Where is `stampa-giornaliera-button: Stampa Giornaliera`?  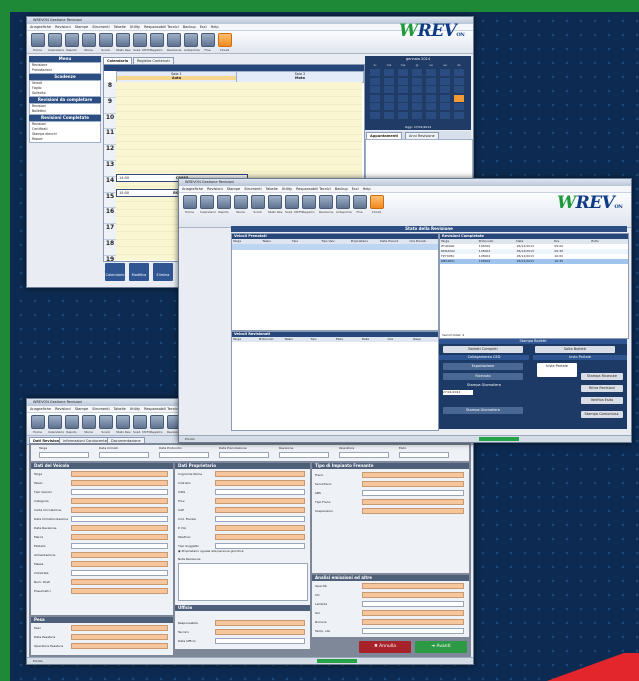
stampa-giornaliera-button: Stampa Giornaliera is located at coordinates (483, 410).